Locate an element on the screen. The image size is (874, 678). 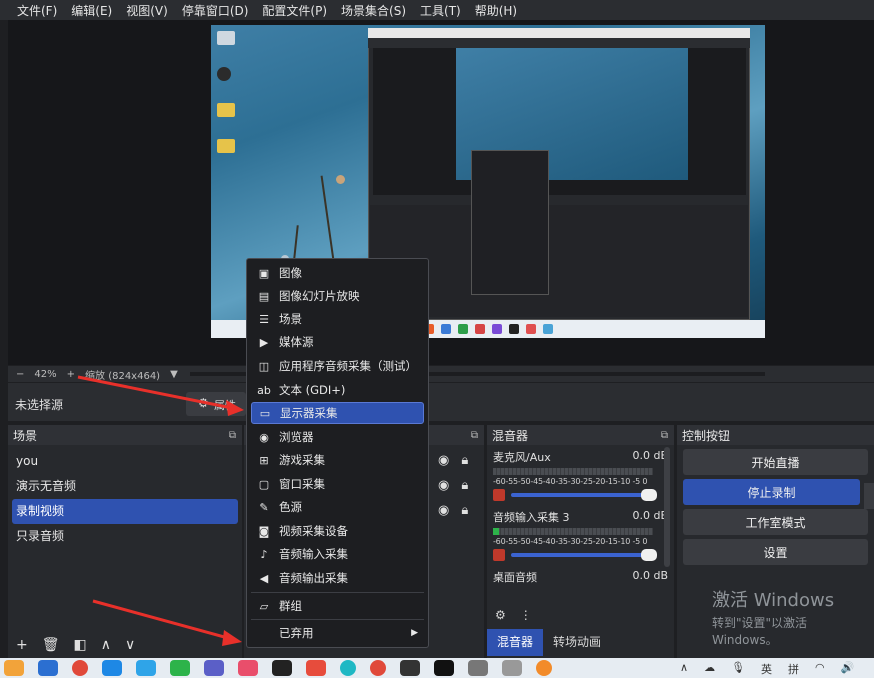
capcut-icon is located at coordinates (444, 668).